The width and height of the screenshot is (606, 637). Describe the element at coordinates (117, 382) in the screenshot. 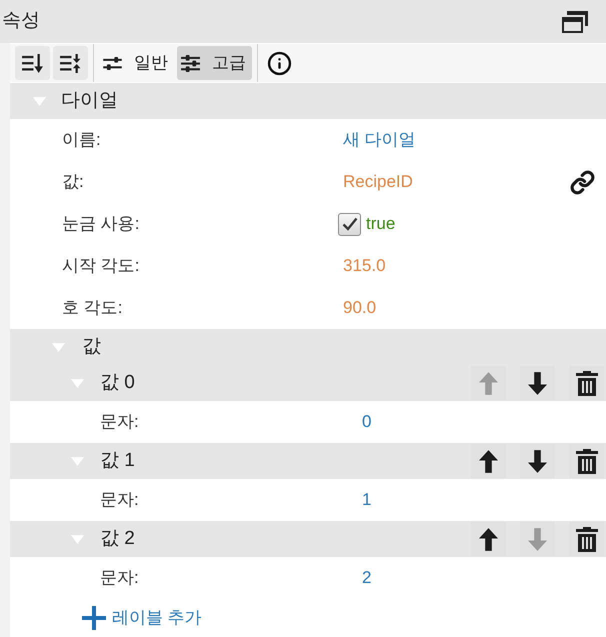

I see `section-title: 값 0` at that location.